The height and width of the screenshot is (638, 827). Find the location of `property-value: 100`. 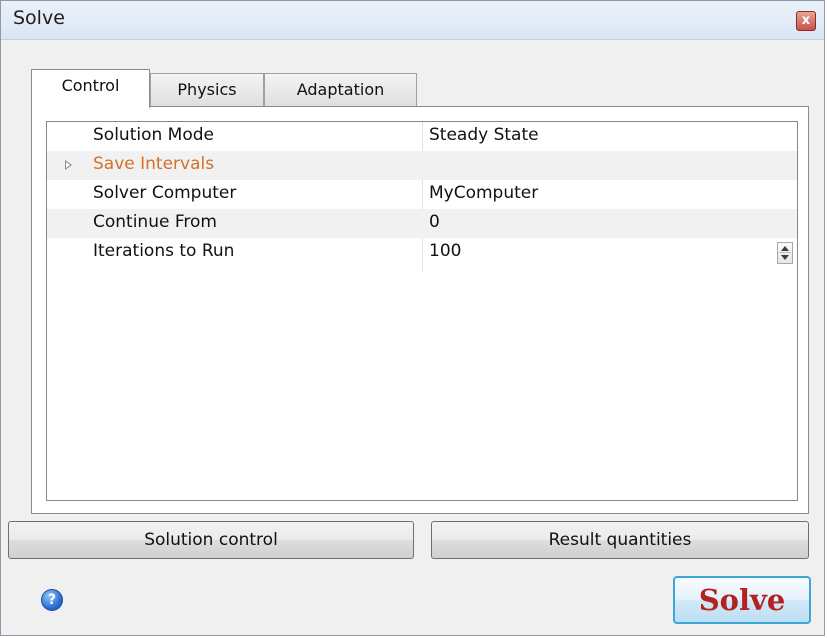

property-value: 100 is located at coordinates (445, 251).